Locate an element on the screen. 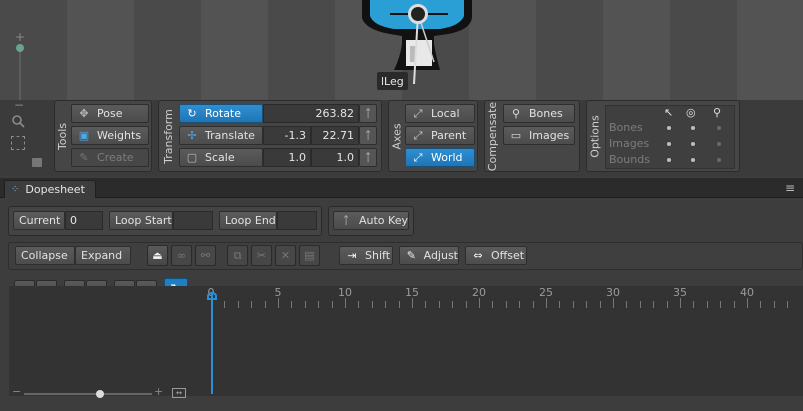  link-icon: ∞ is located at coordinates (181, 255).